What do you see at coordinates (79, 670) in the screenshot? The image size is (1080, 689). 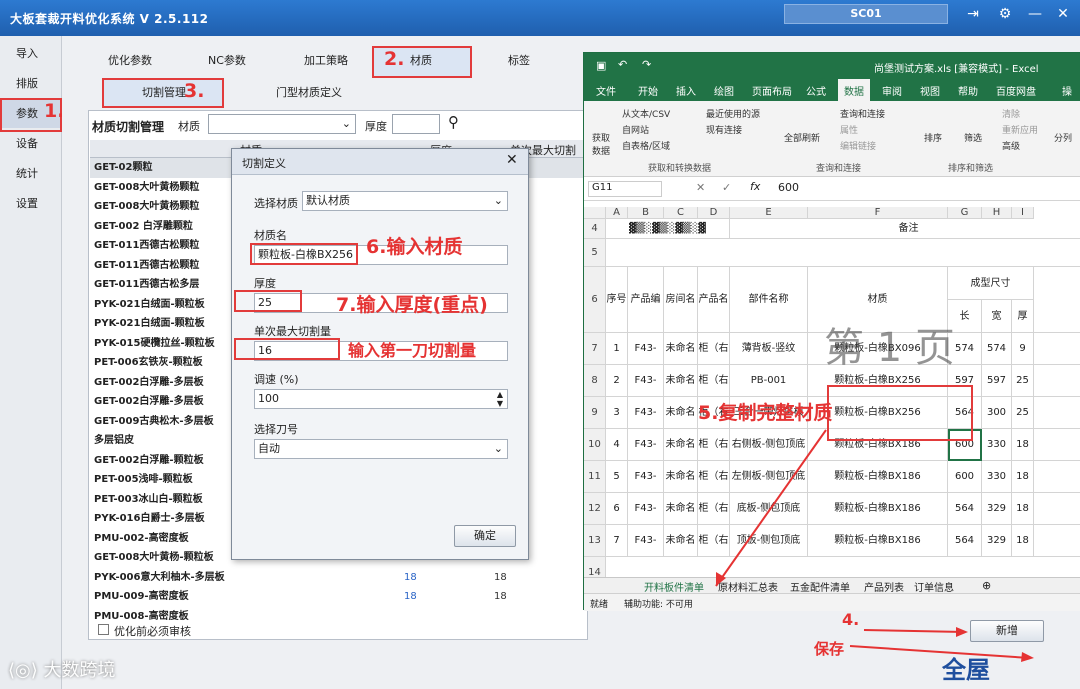 I see `watermark-text: 大数跨境` at bounding box center [79, 670].